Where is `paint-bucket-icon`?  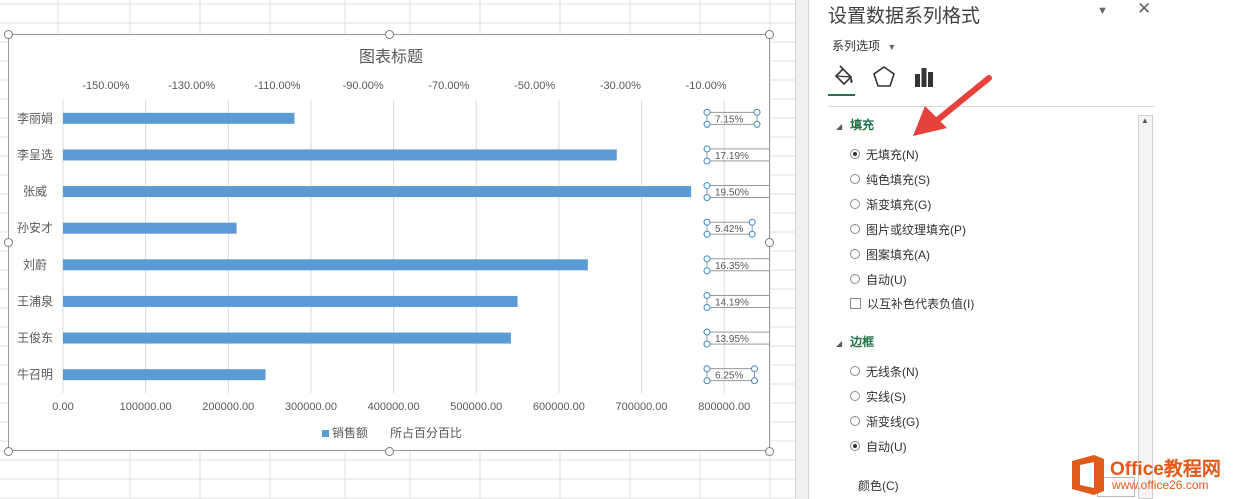 paint-bucket-icon is located at coordinates (843, 77).